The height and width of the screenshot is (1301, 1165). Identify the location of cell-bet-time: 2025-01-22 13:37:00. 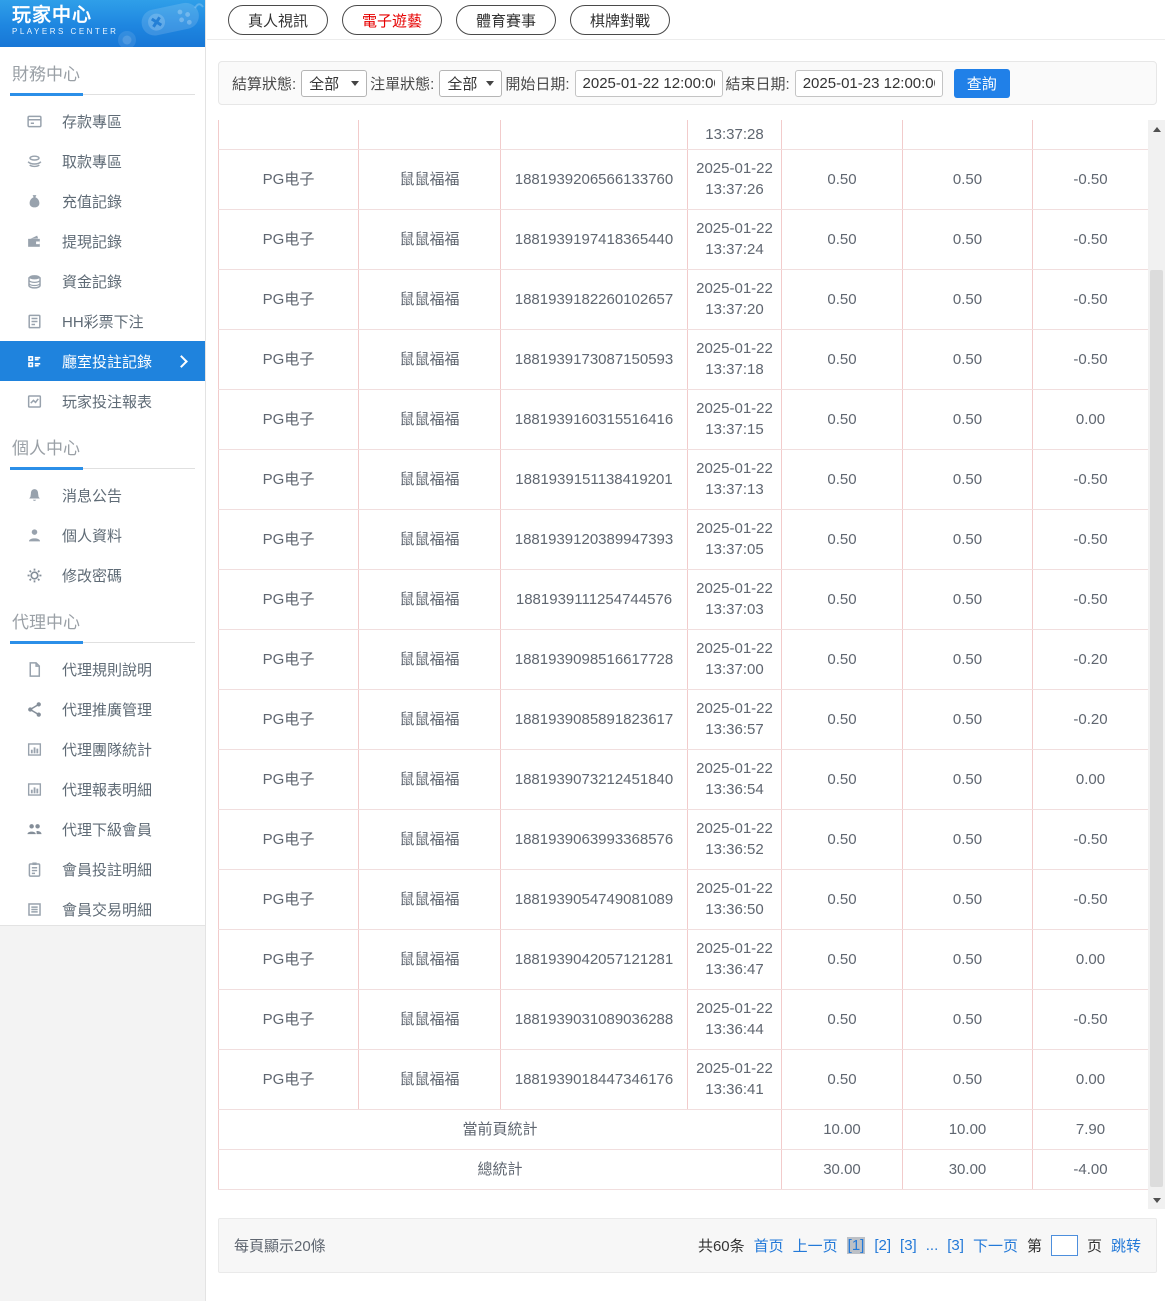
(734, 659).